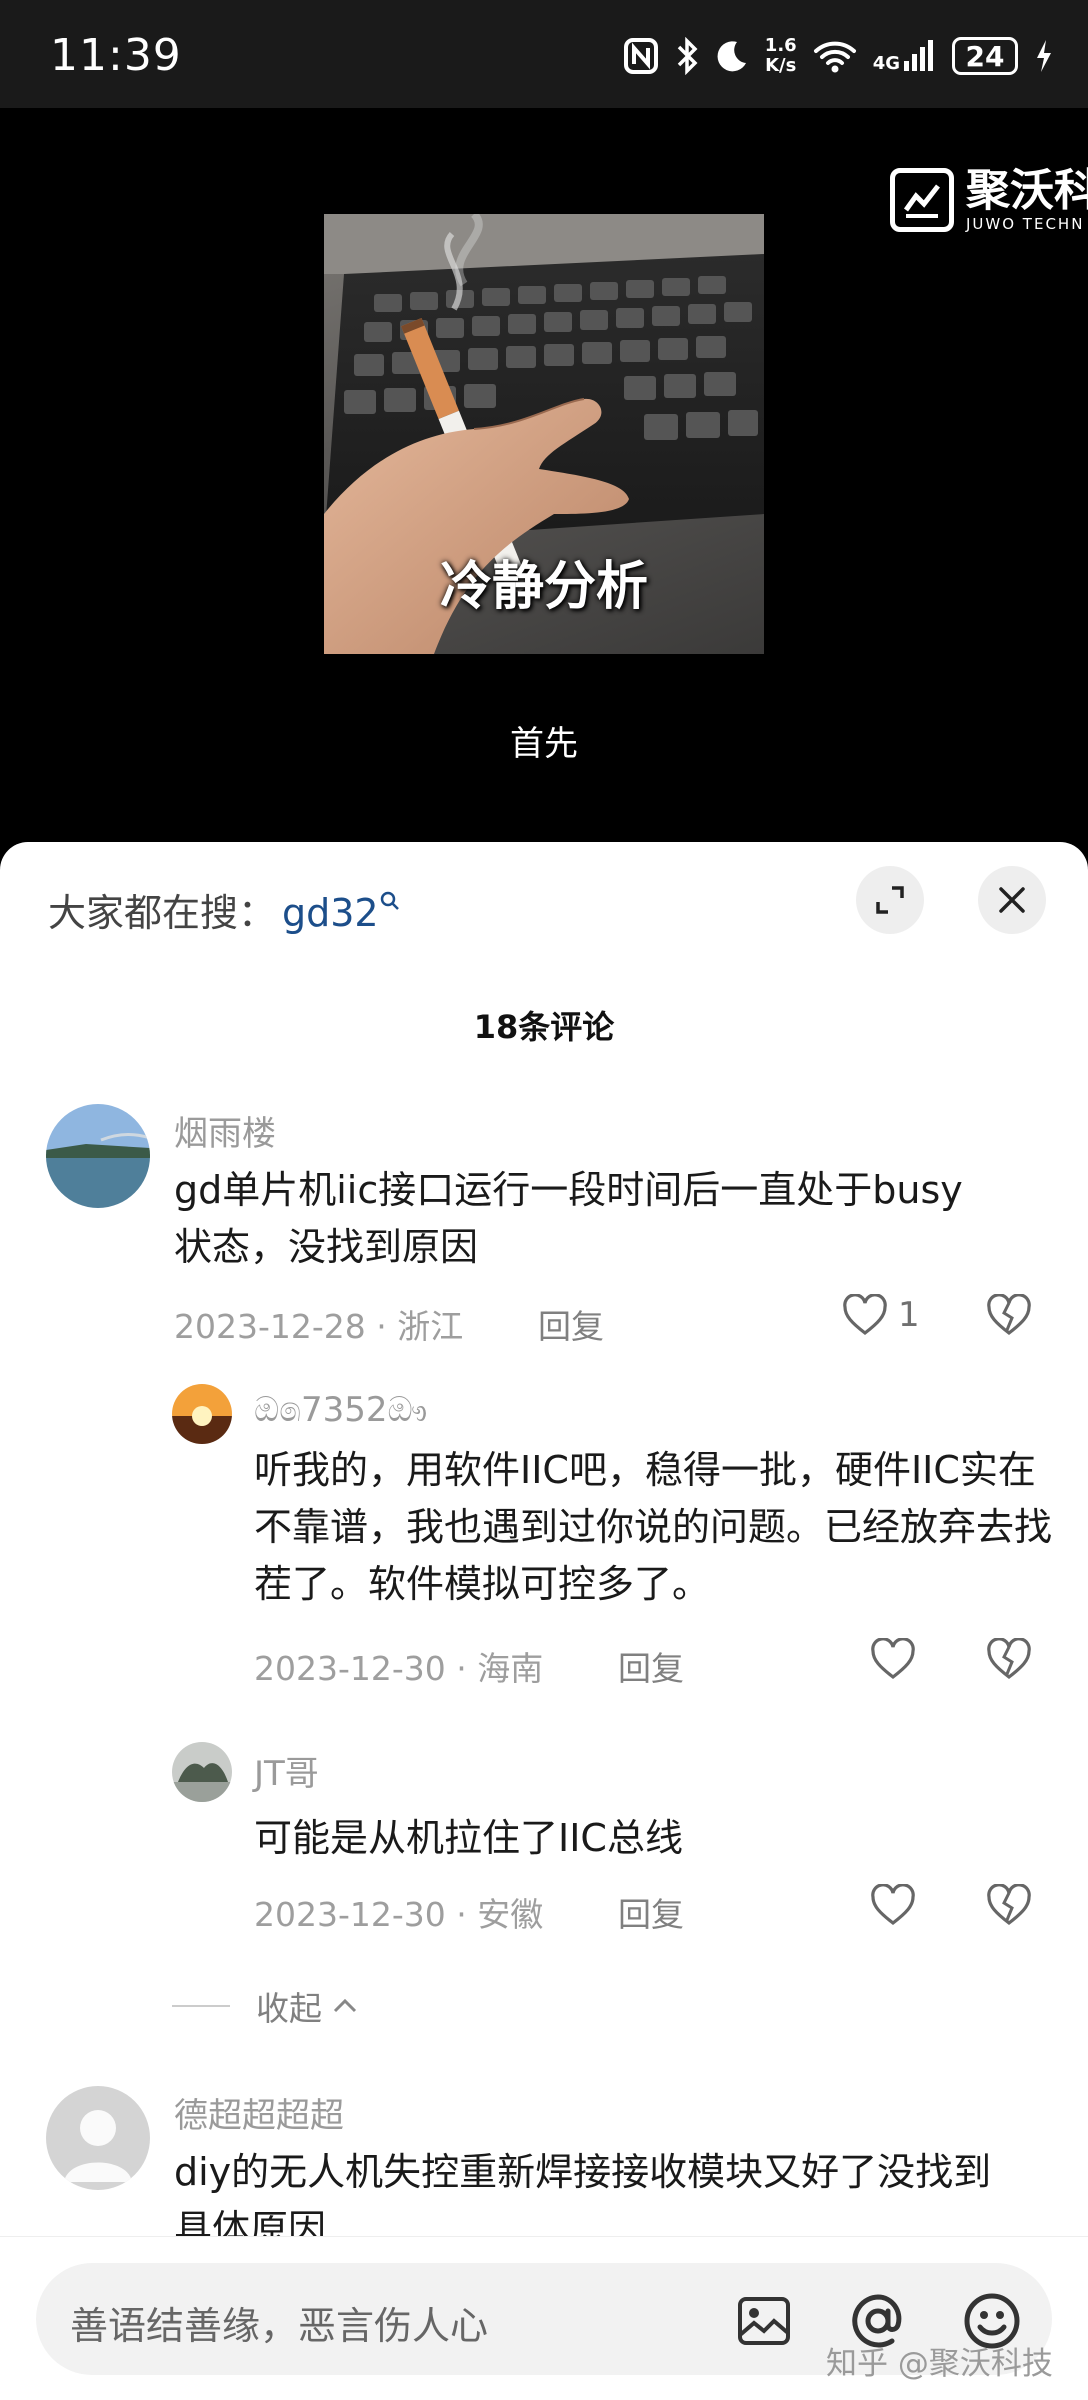 This screenshot has width=1088, height=2400. I want to click on brand-logo-text: 聚沃科, so click(1027, 190).